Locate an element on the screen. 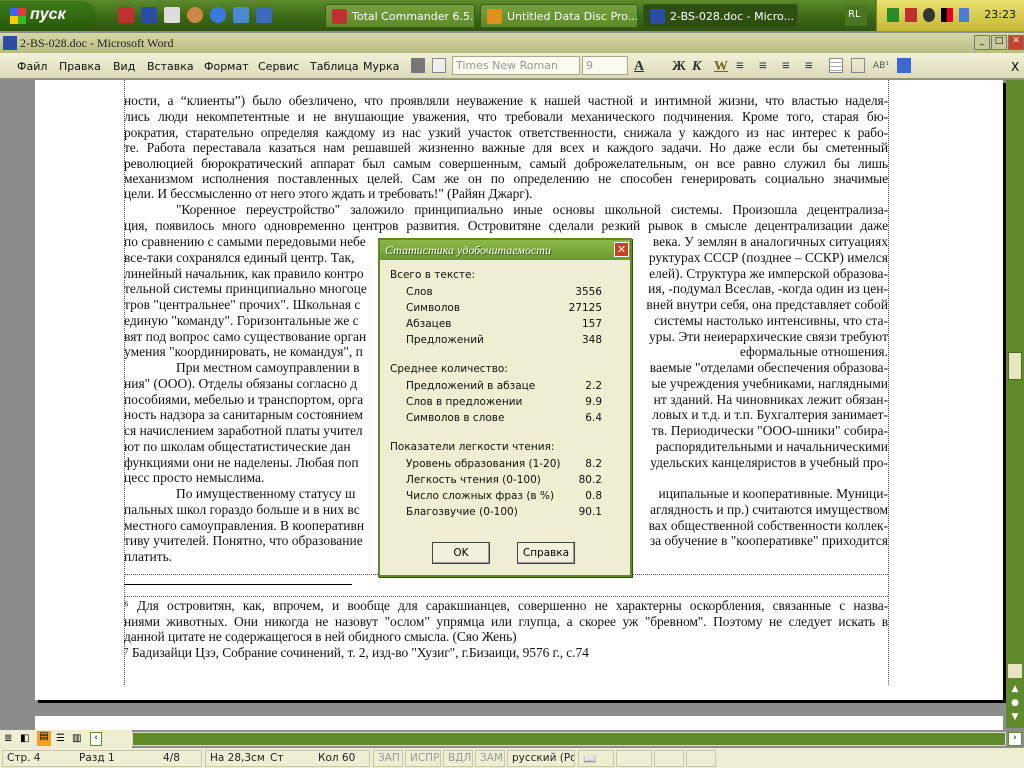 Image resolution: width=1024 pixels, height=768 pixels. tray-flag-icon is located at coordinates (947, 15).